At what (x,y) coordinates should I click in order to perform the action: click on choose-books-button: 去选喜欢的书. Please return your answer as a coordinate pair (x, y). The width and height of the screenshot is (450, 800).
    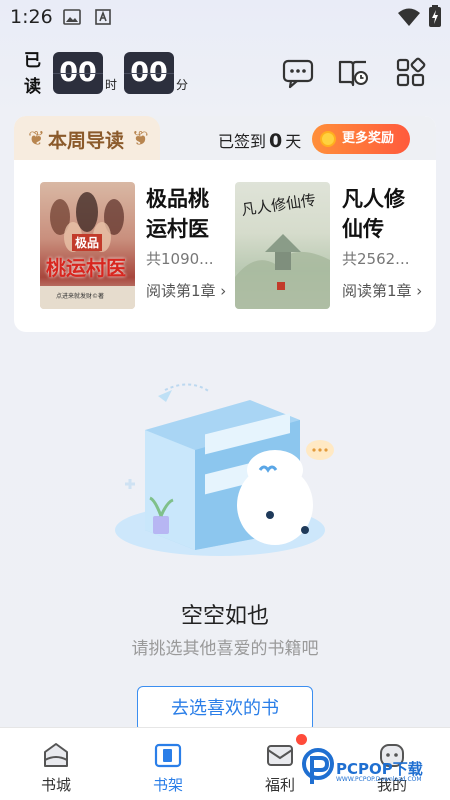
    Looking at the image, I should click on (225, 709).